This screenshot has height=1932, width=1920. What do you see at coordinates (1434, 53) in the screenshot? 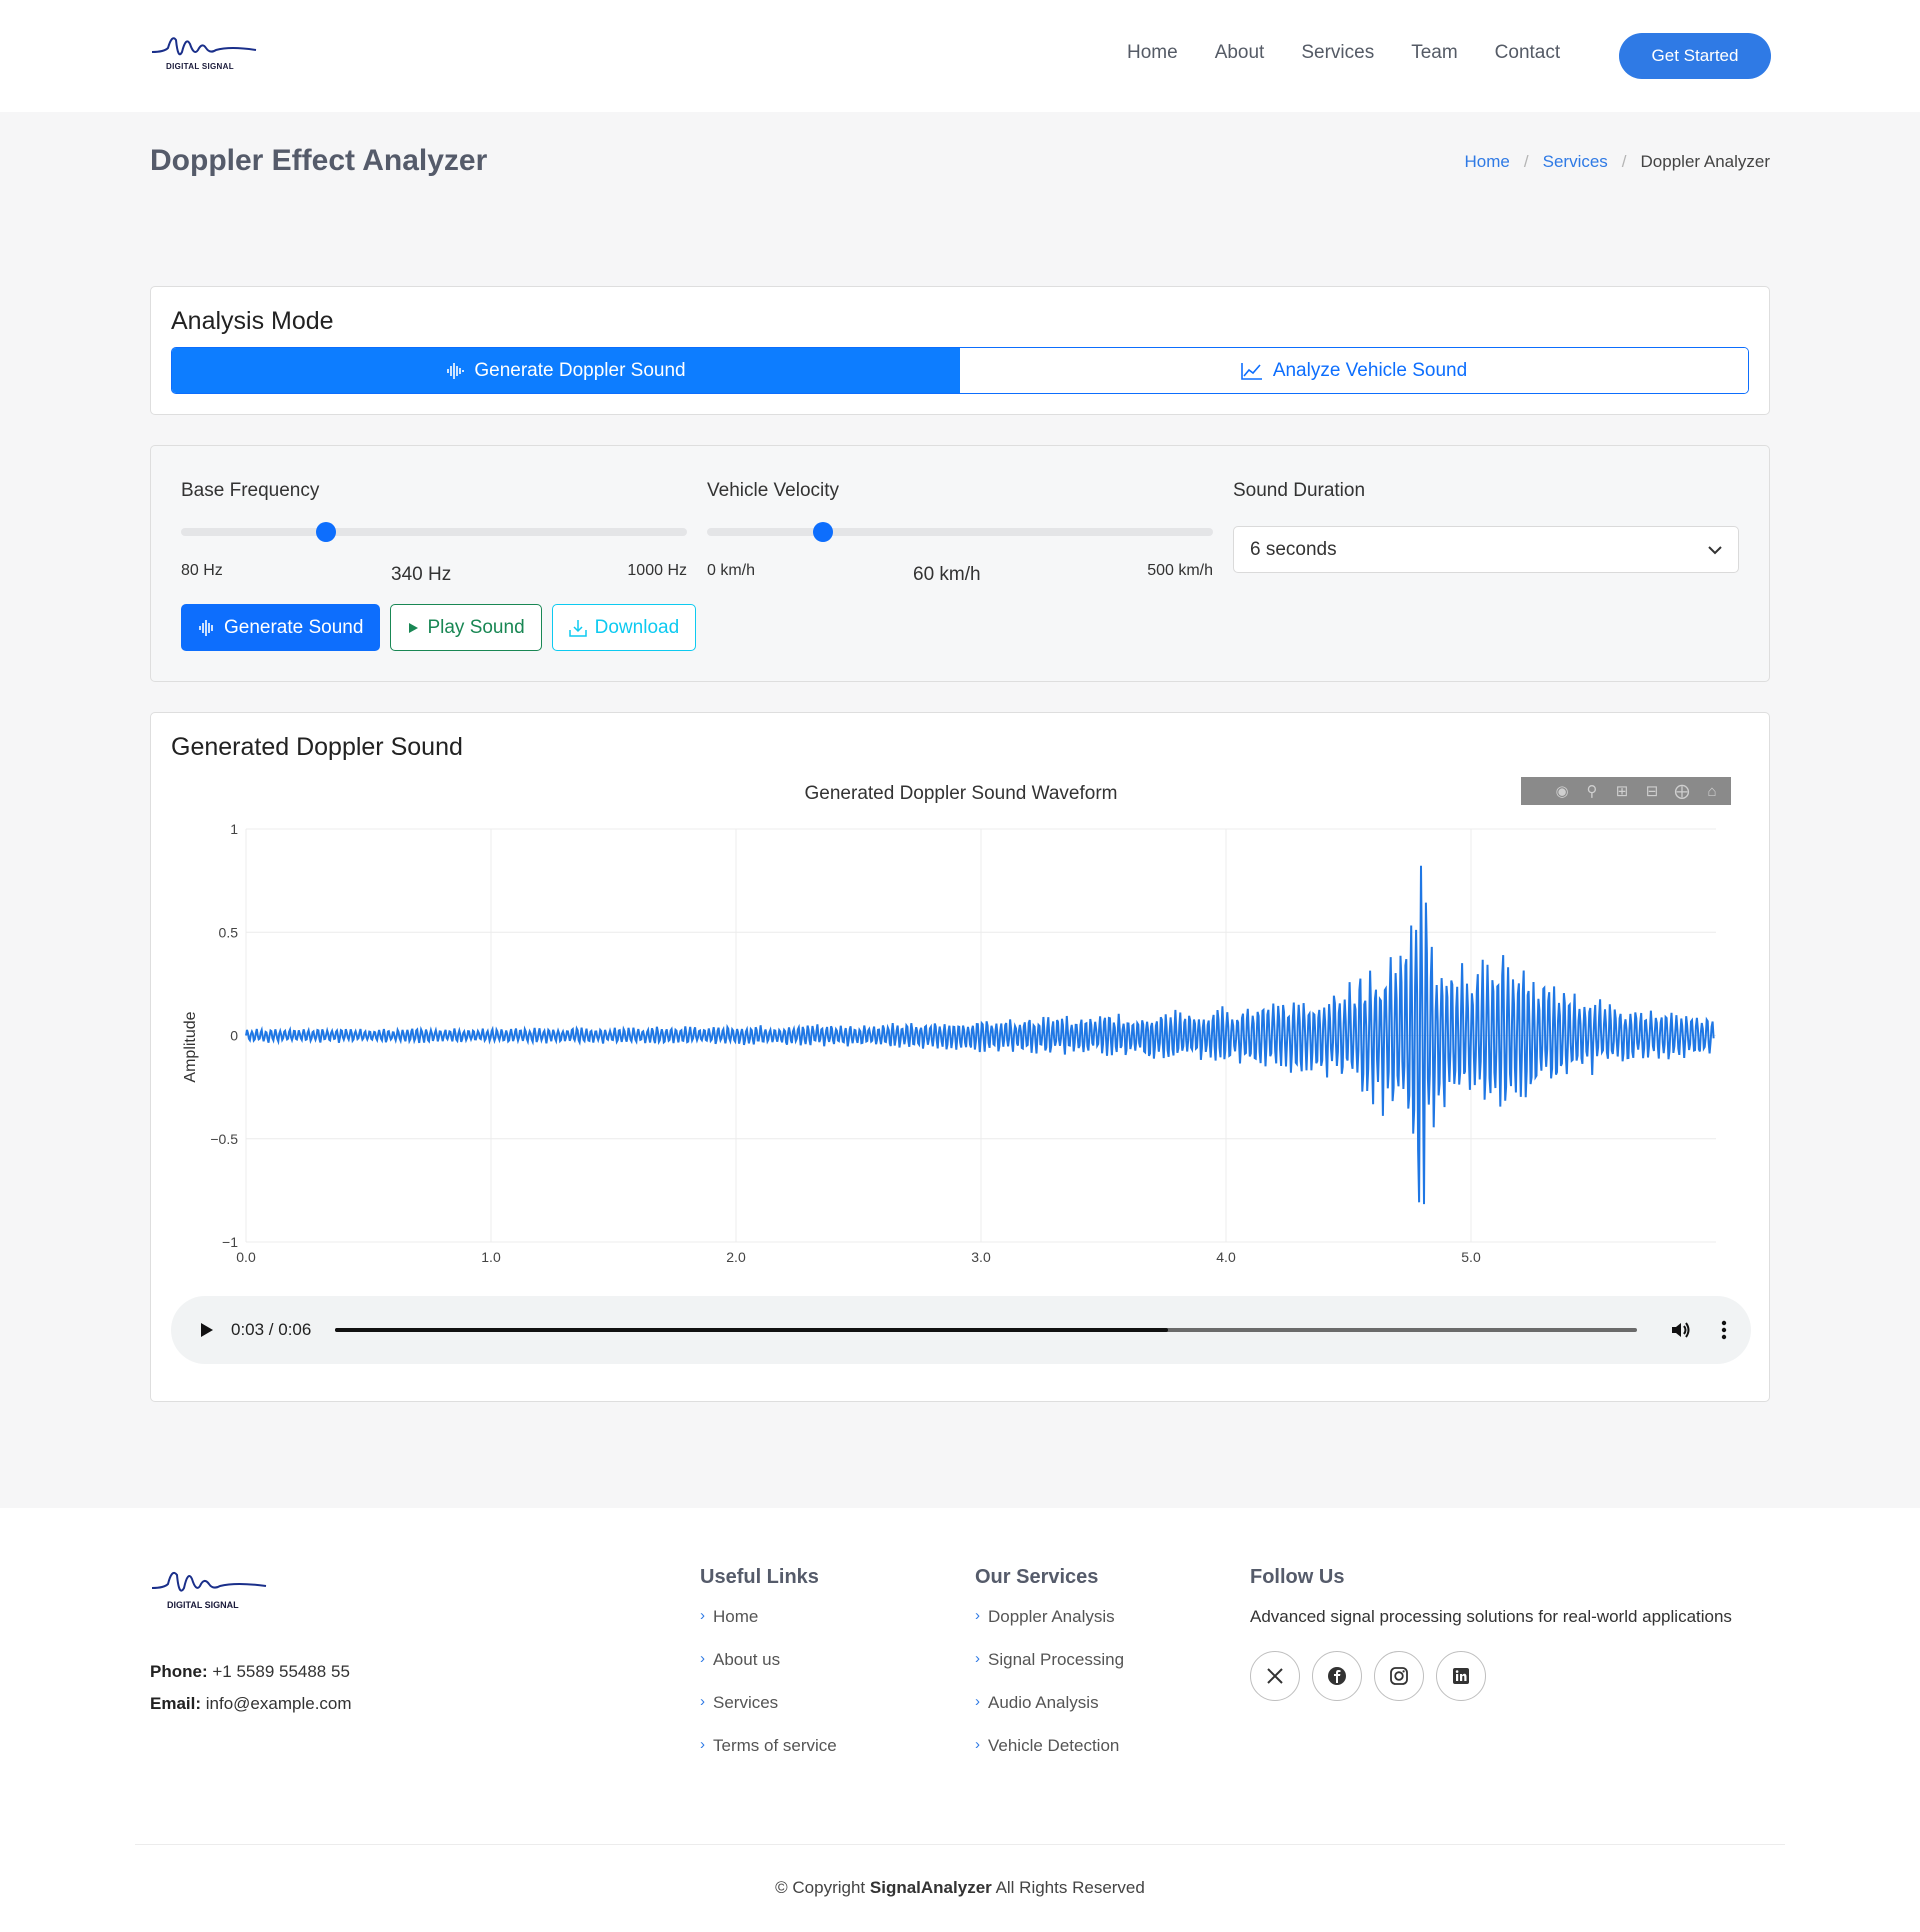
I see `nav-team: Team` at bounding box center [1434, 53].